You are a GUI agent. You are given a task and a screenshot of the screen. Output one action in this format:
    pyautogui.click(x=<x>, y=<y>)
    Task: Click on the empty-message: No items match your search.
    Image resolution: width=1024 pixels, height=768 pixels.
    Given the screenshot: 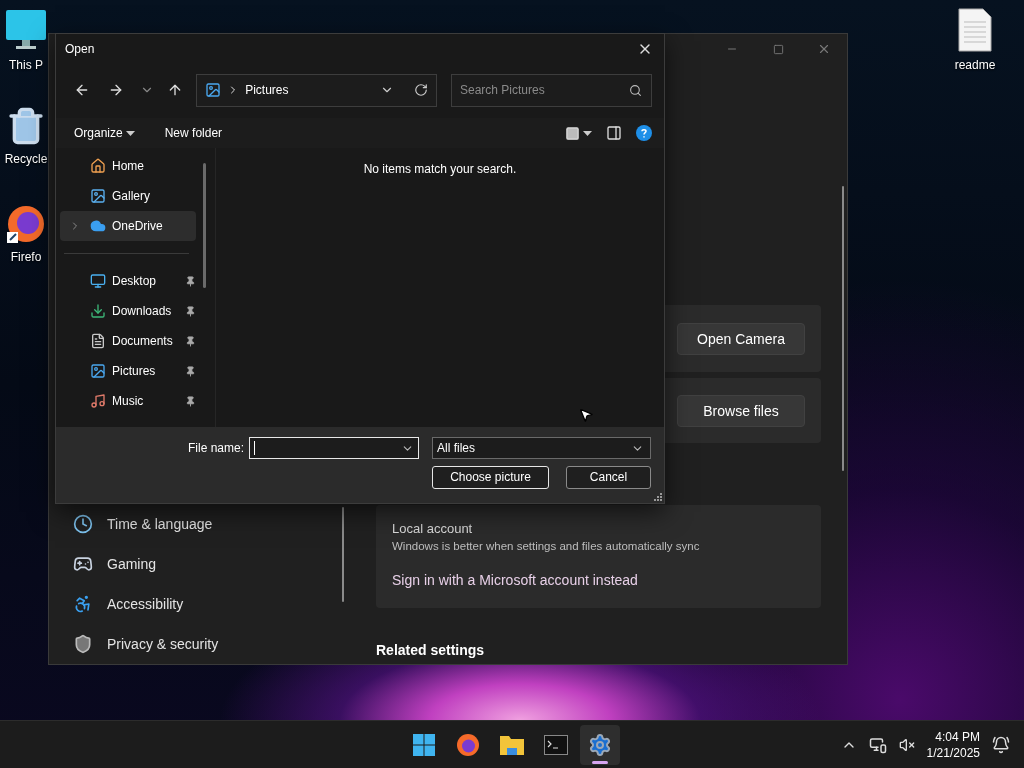 What is the action you would take?
    pyautogui.click(x=440, y=170)
    